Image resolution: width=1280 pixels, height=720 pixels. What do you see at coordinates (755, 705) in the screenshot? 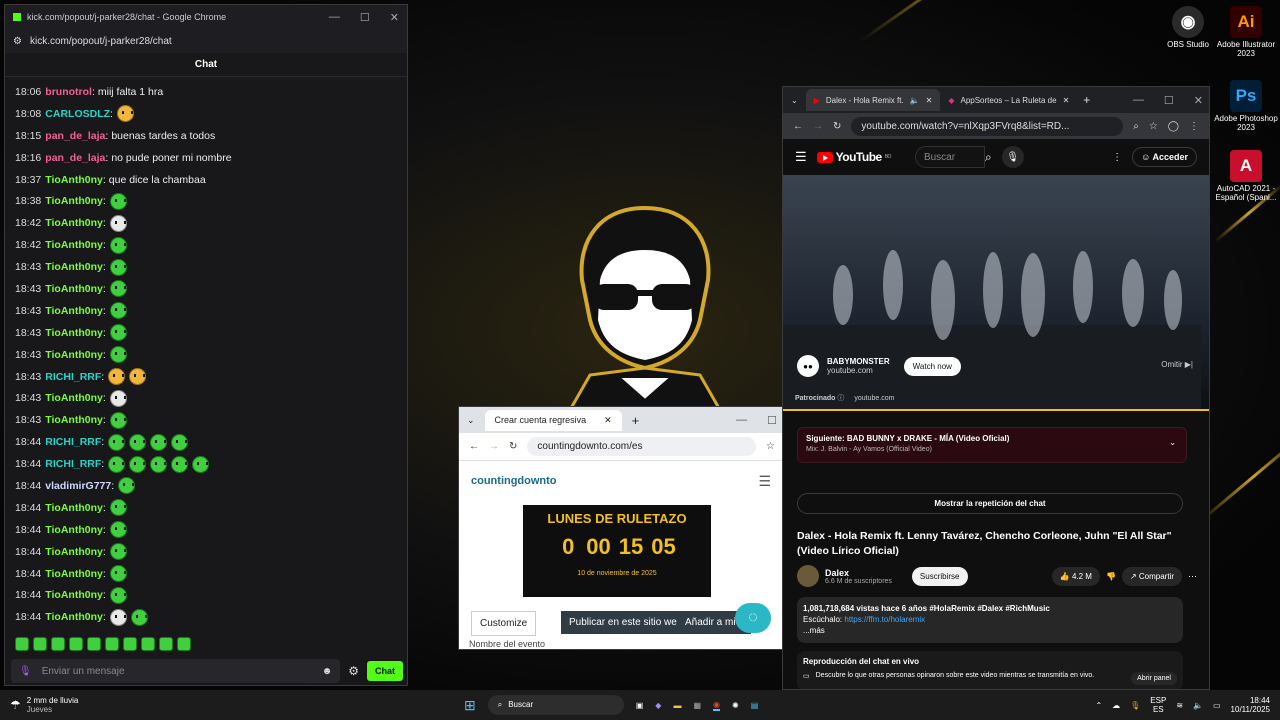
I see `notepad-icon: ▤` at bounding box center [755, 705].